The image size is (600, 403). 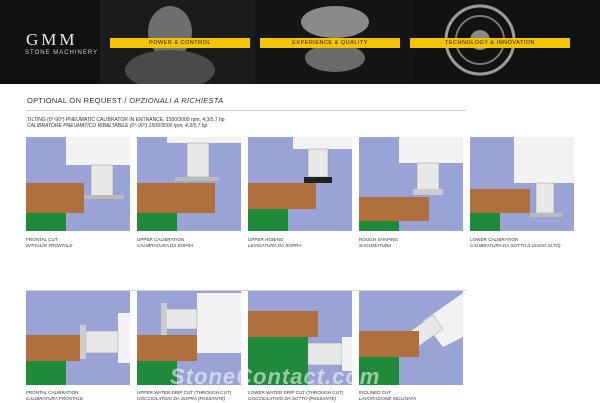 I want to click on illustration-frontal-cut, so click(x=78, y=184).